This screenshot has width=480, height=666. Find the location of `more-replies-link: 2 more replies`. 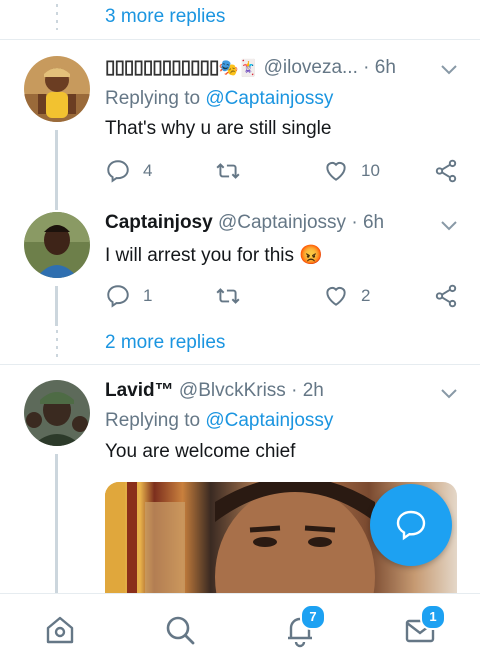

more-replies-link: 2 more replies is located at coordinates (165, 343).